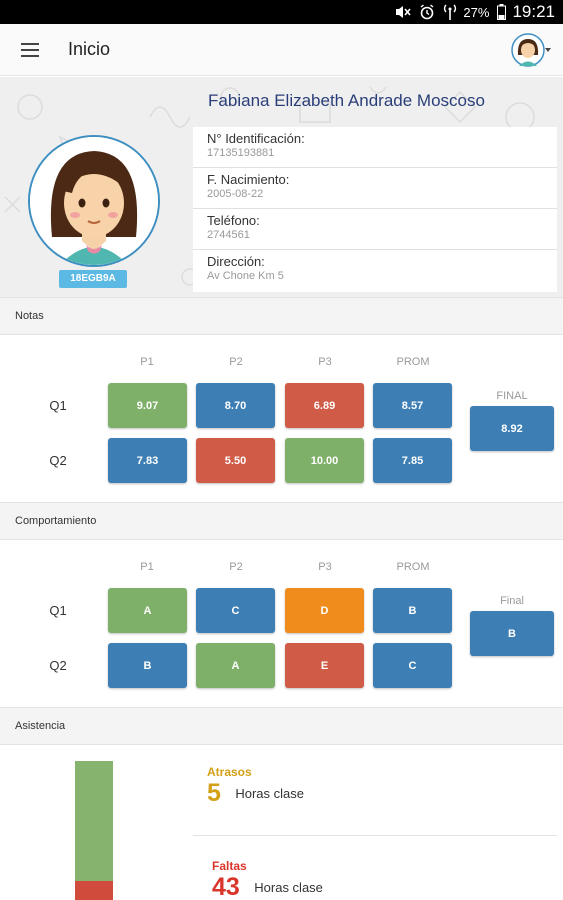 Image resolution: width=563 pixels, height=900 pixels. What do you see at coordinates (403, 12) in the screenshot?
I see `mute-icon` at bounding box center [403, 12].